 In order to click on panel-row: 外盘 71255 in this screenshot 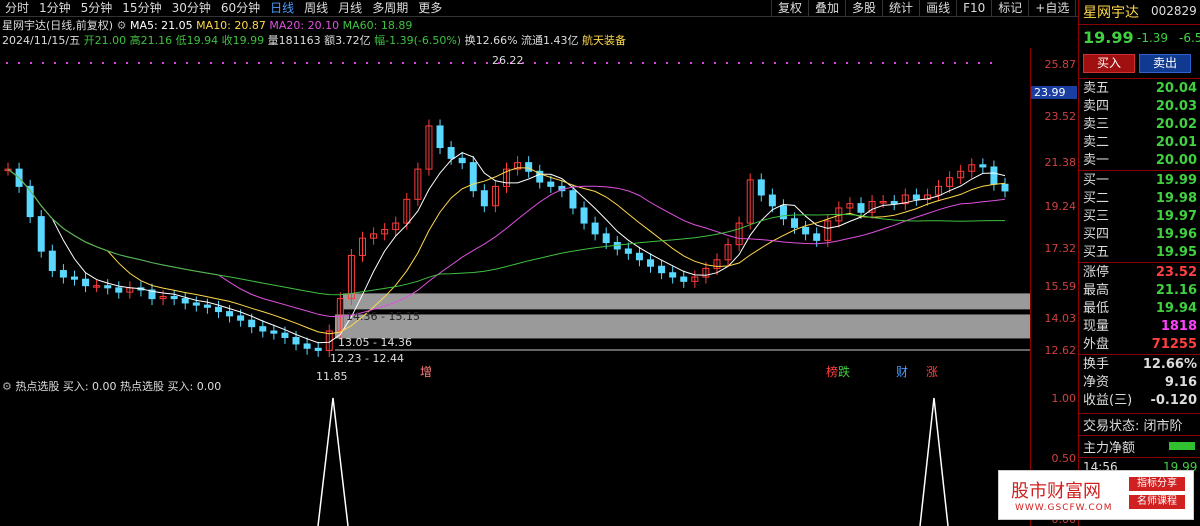, I will do `click(1141, 345)`.